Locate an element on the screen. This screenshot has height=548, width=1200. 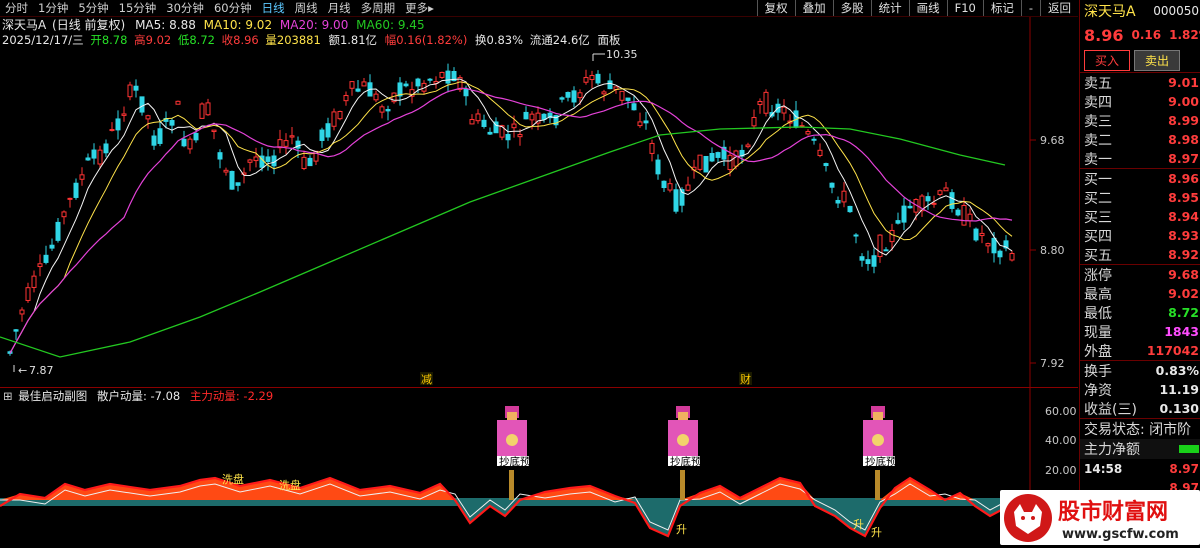
tab-30min: 30分钟 is located at coordinates (185, 8).